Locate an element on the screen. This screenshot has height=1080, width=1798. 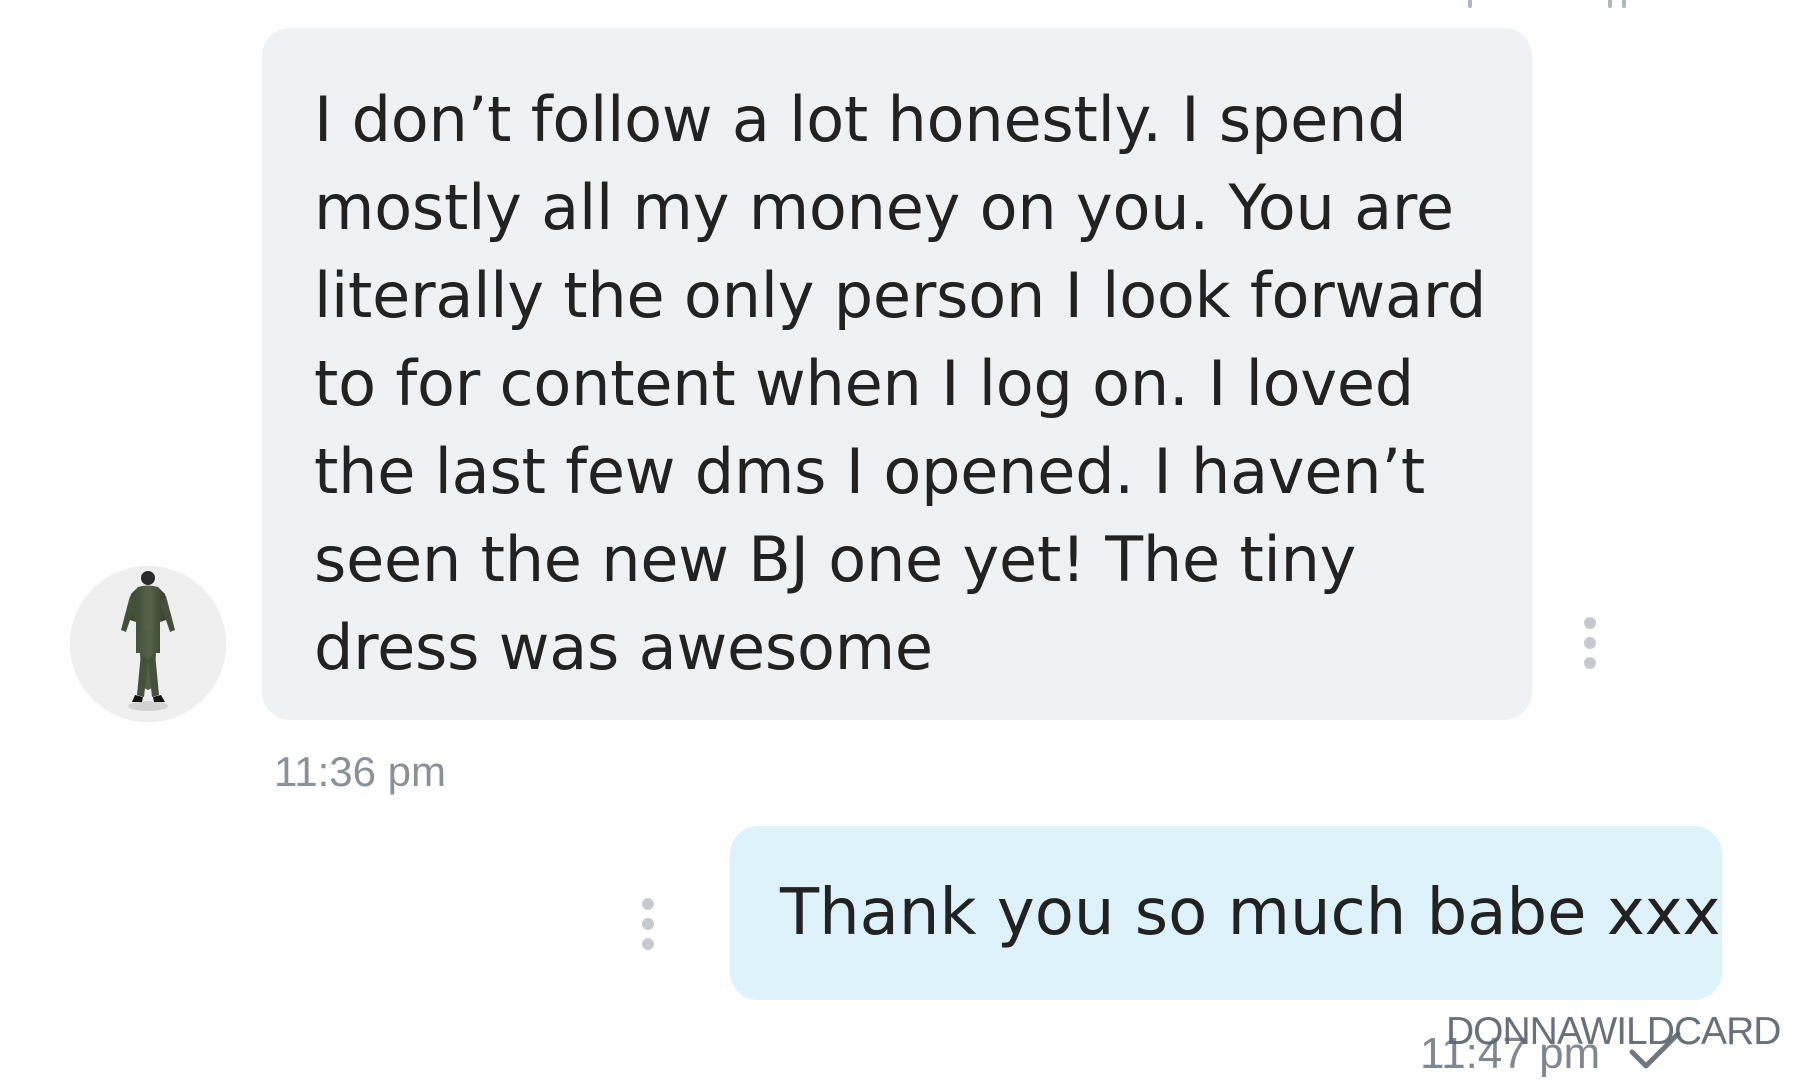
outgoing-message-bubble: Thank you so much babe xxx is located at coordinates (1226, 913).